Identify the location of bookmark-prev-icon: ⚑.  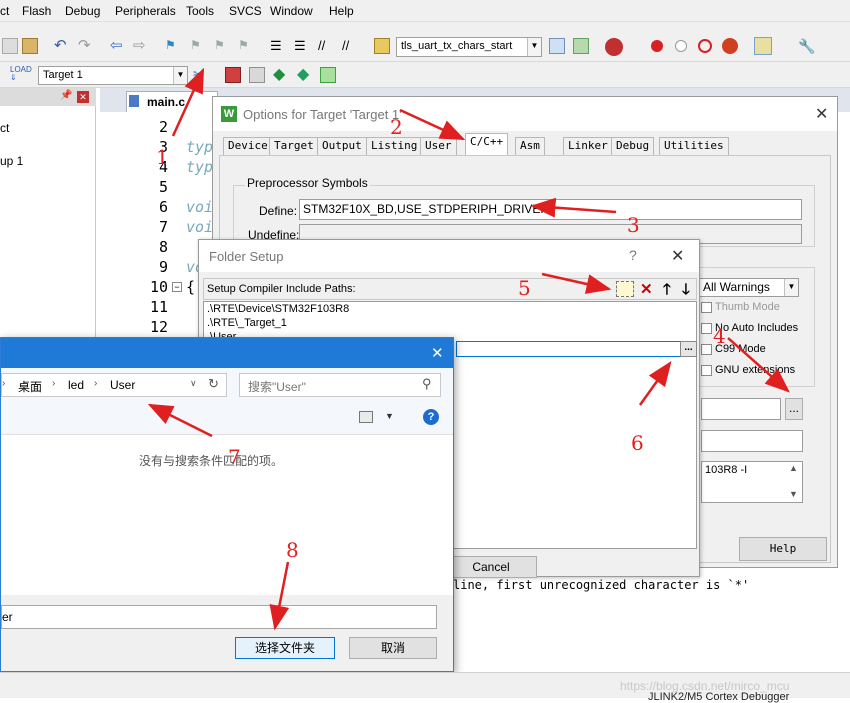
(198, 46).